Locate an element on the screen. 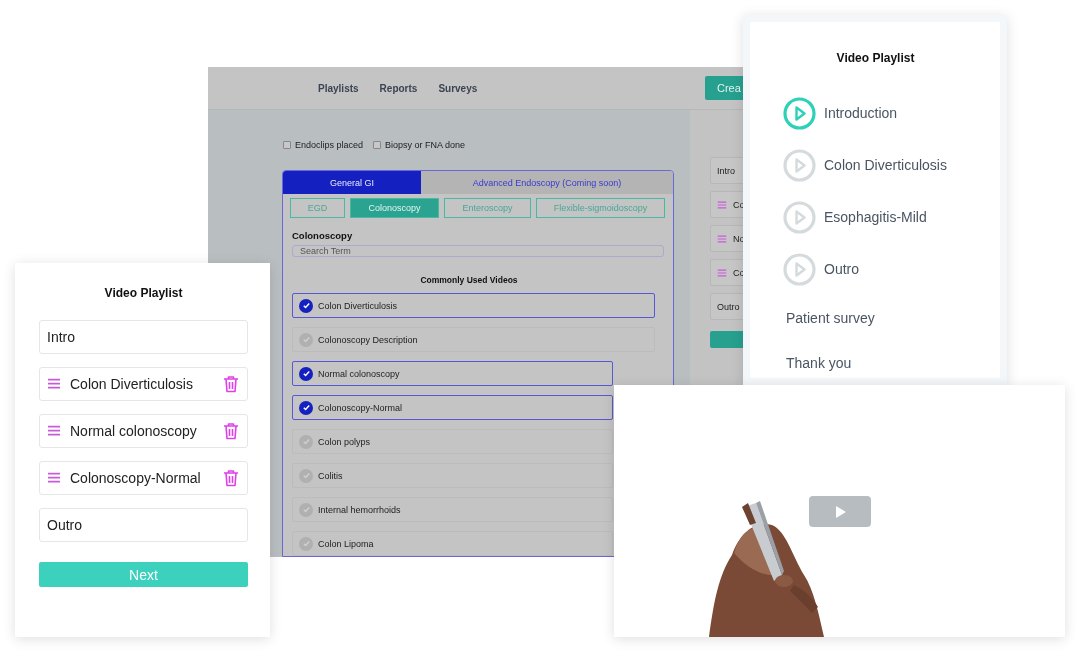  video-row: Colon Diverticulosis is located at coordinates (473, 305).